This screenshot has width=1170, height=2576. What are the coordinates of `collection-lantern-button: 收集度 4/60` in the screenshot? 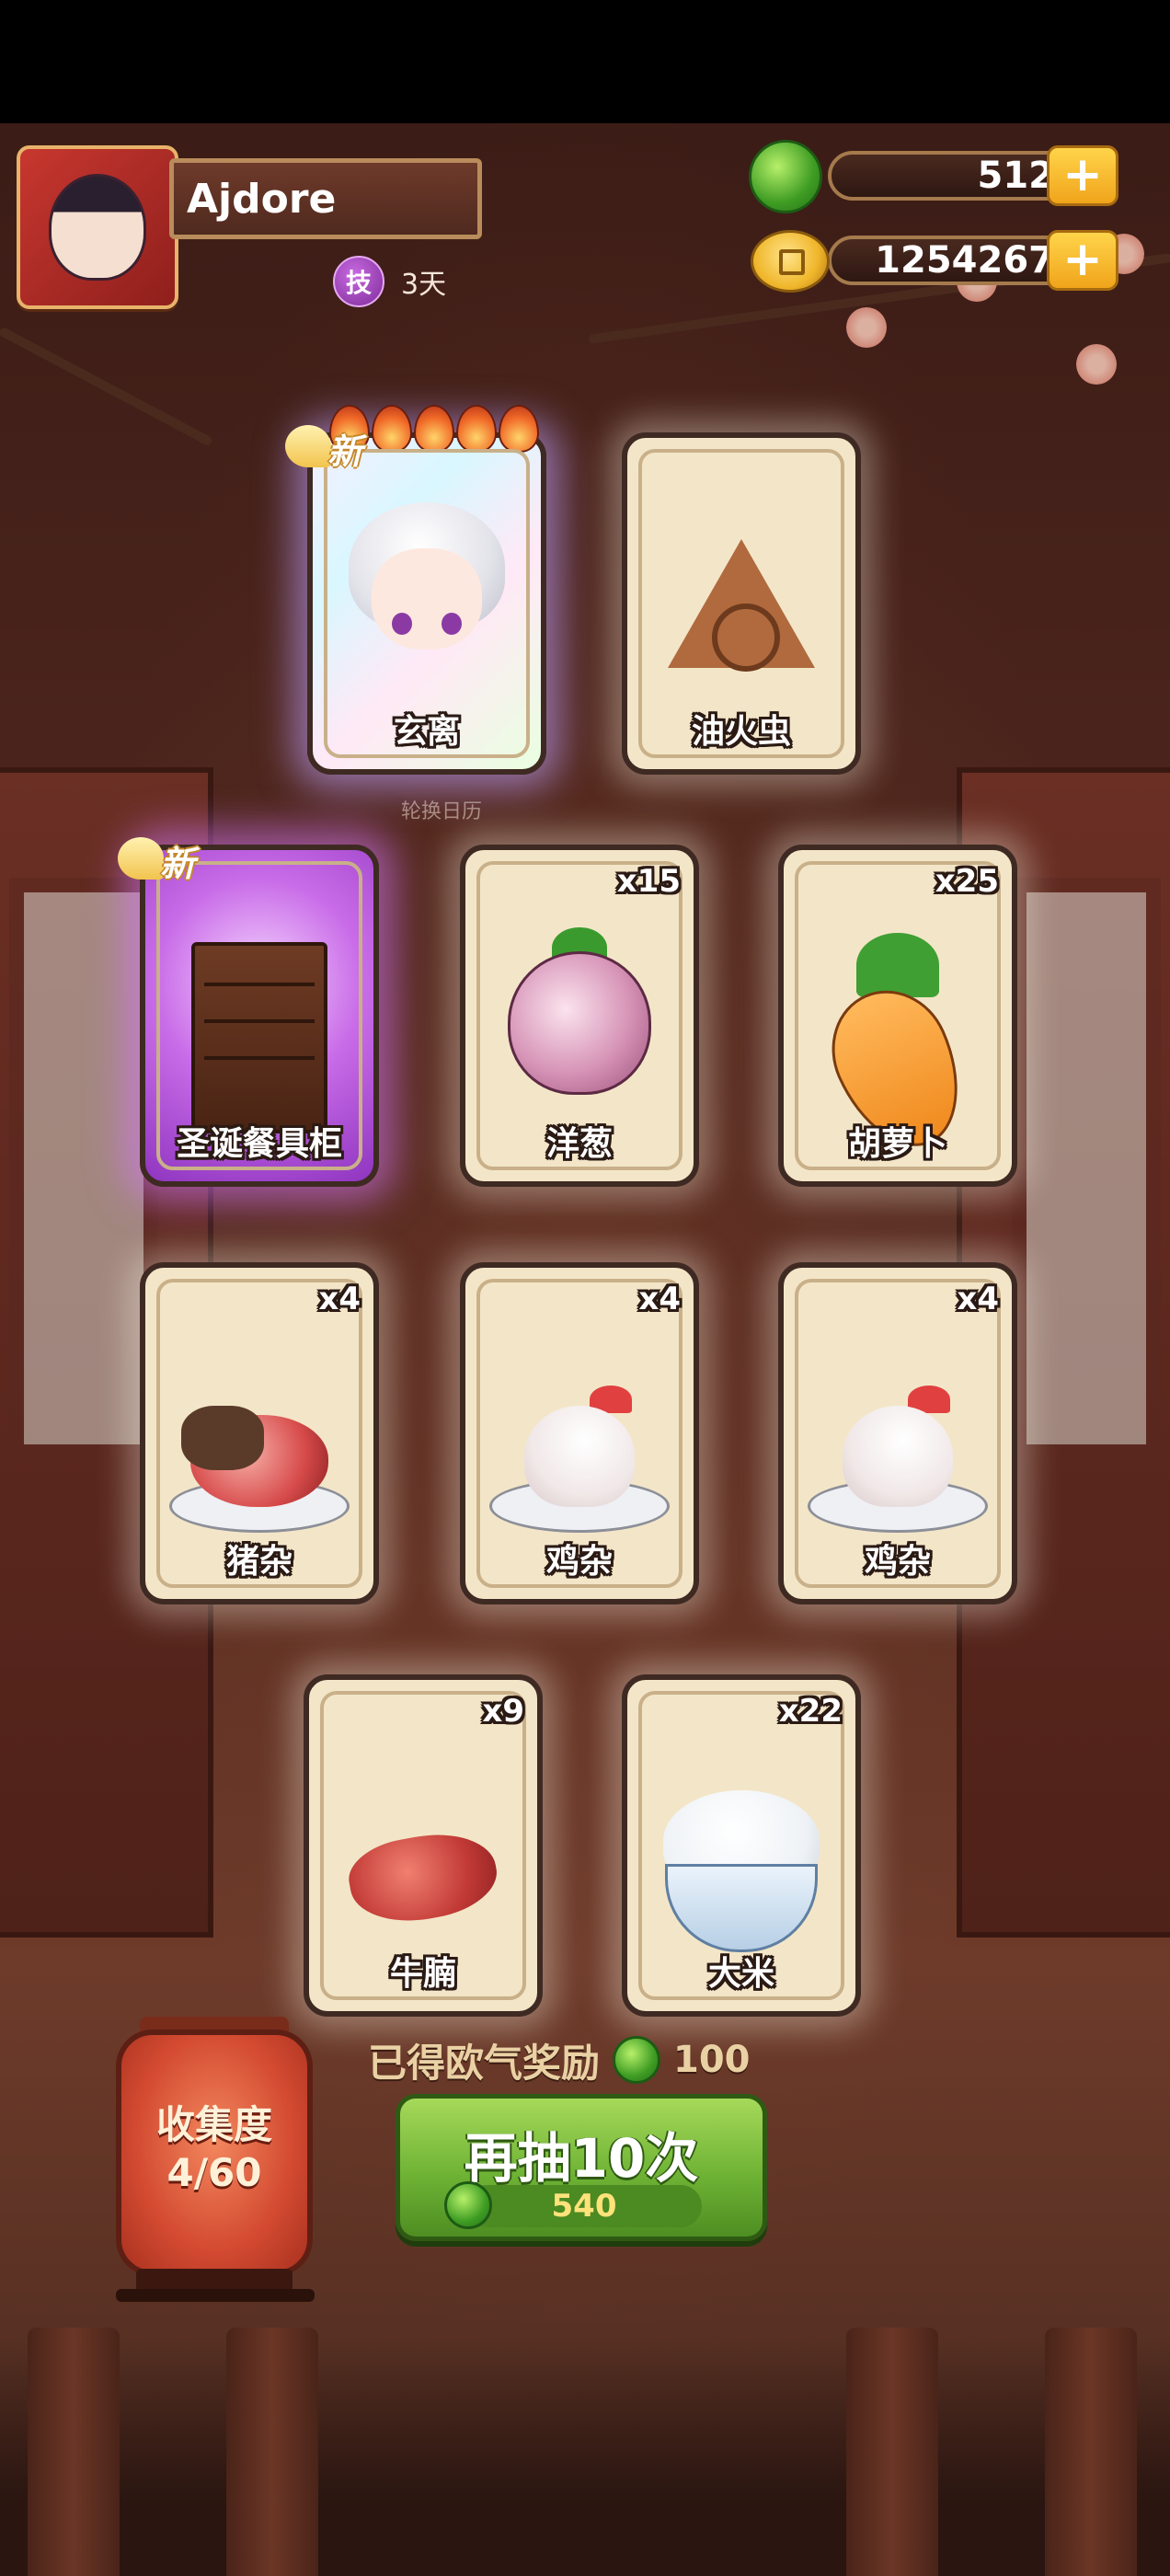 It's located at (214, 2153).